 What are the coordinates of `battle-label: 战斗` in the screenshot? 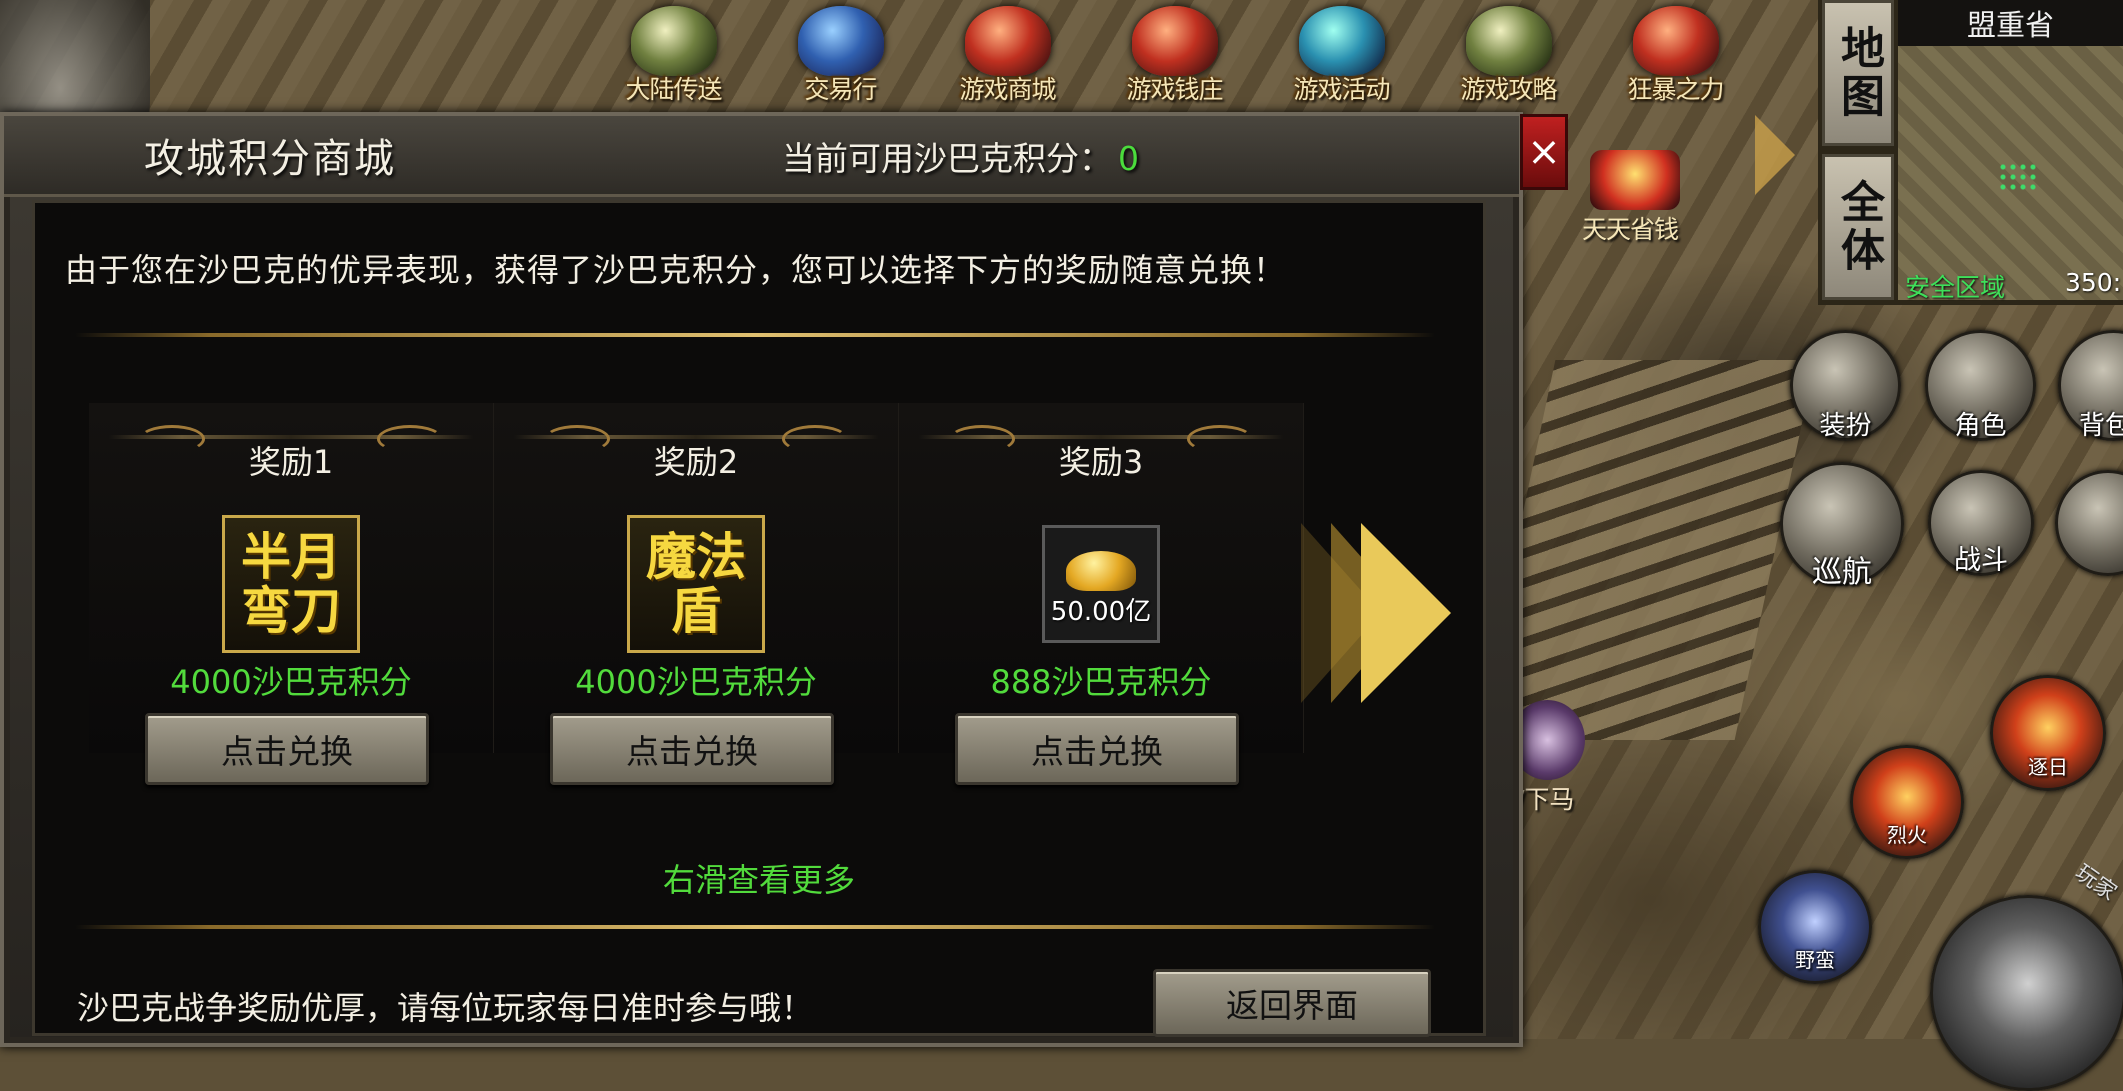 It's located at (1981, 560).